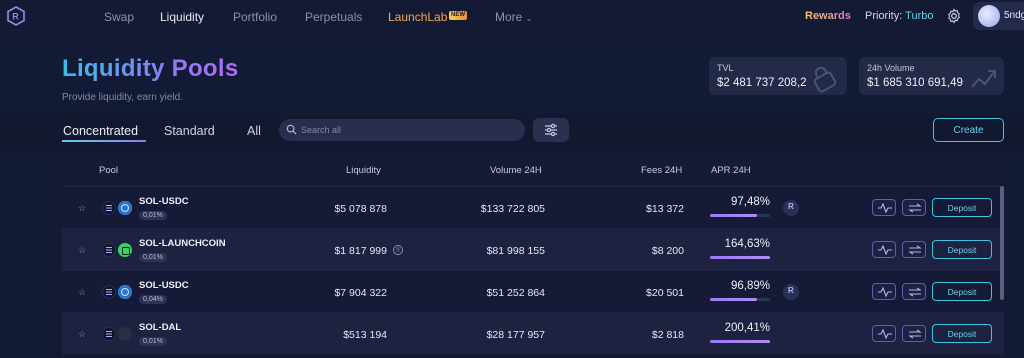 This screenshot has height=358, width=1024. Describe the element at coordinates (919, 16) in the screenshot. I see `priority-value: Turbo` at that location.